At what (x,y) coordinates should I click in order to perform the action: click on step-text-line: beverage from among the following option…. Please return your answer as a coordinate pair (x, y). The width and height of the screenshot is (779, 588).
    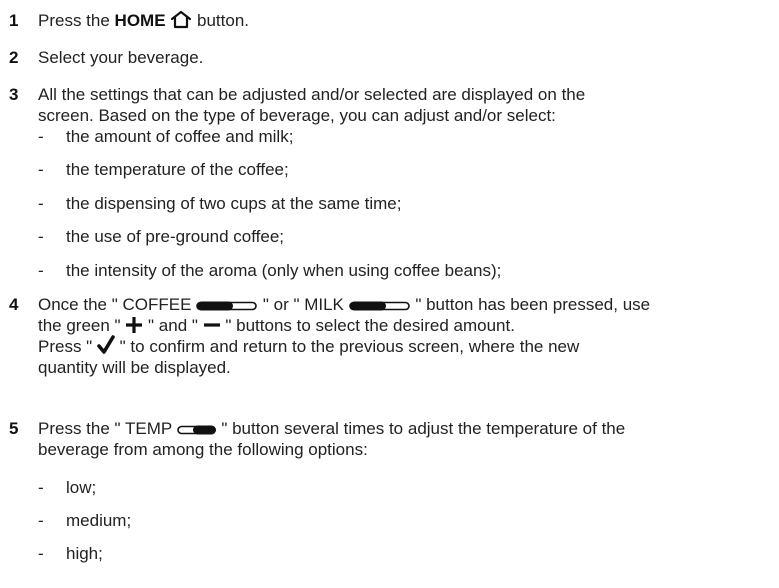
    Looking at the image, I should click on (203, 449).